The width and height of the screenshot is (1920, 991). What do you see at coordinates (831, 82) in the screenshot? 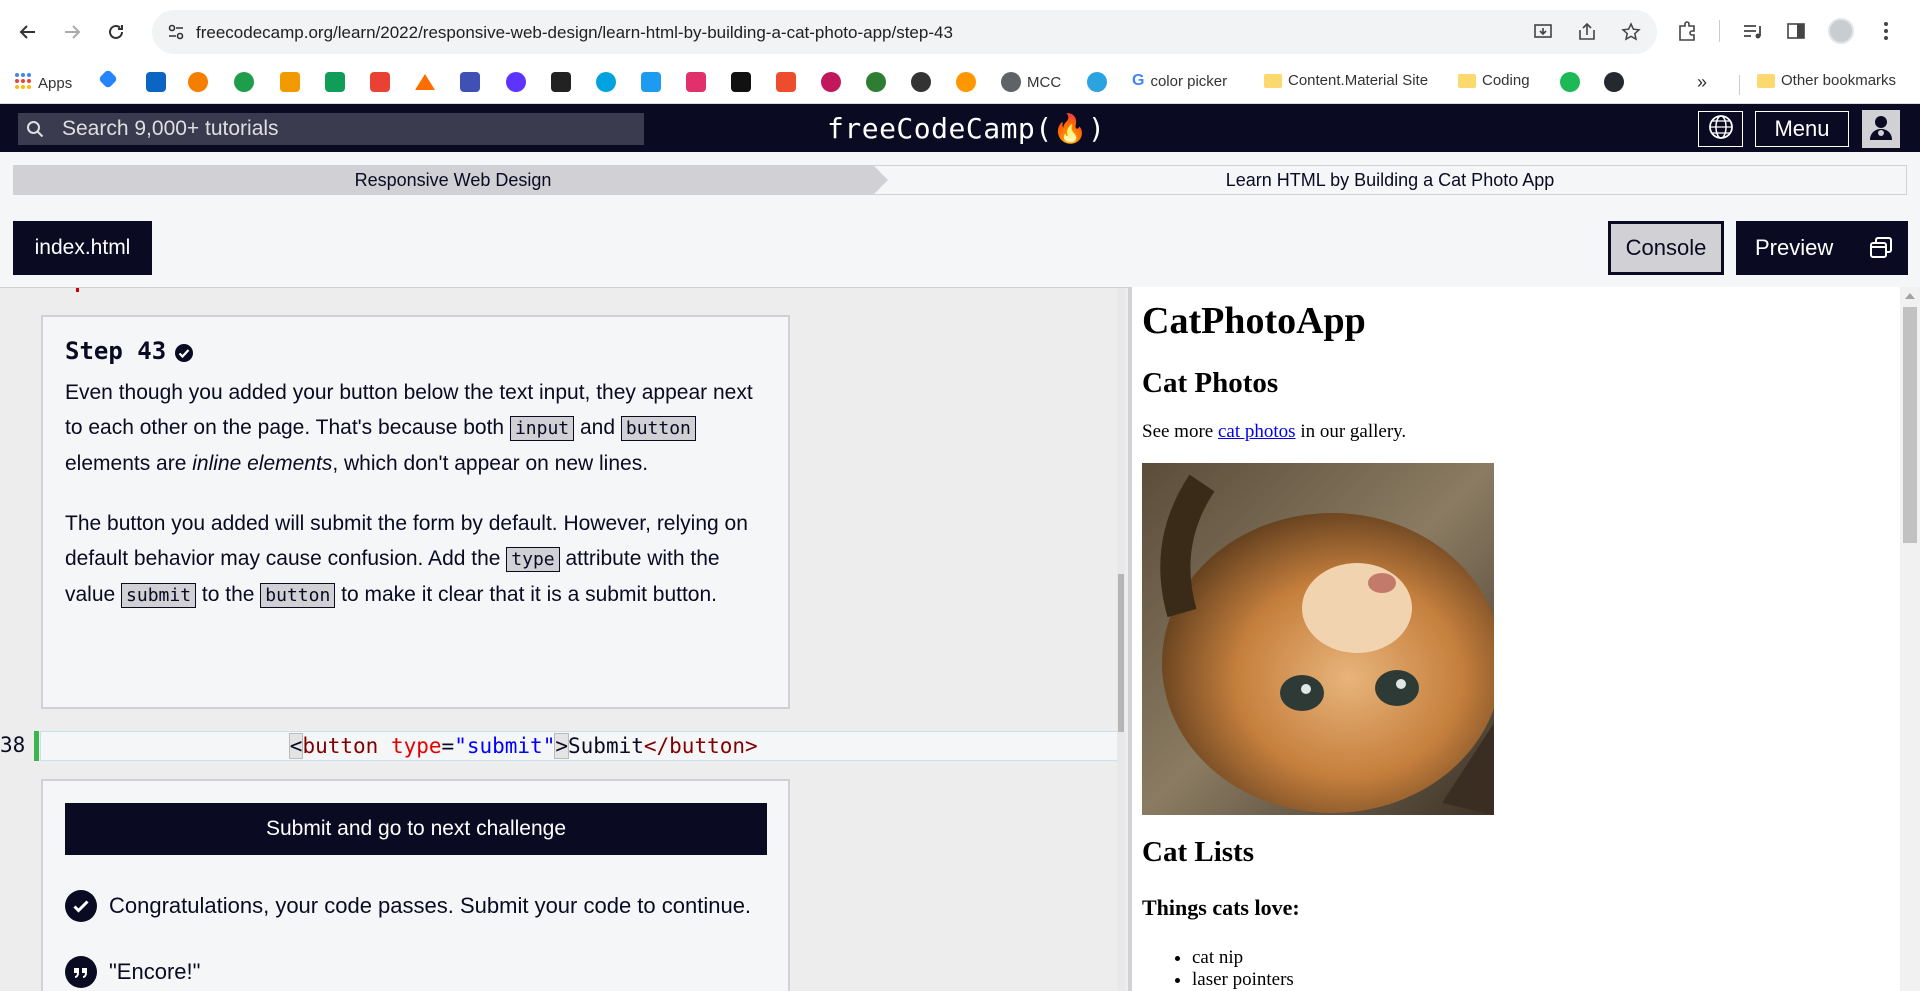
I see `bookmark-gear-icon` at bounding box center [831, 82].